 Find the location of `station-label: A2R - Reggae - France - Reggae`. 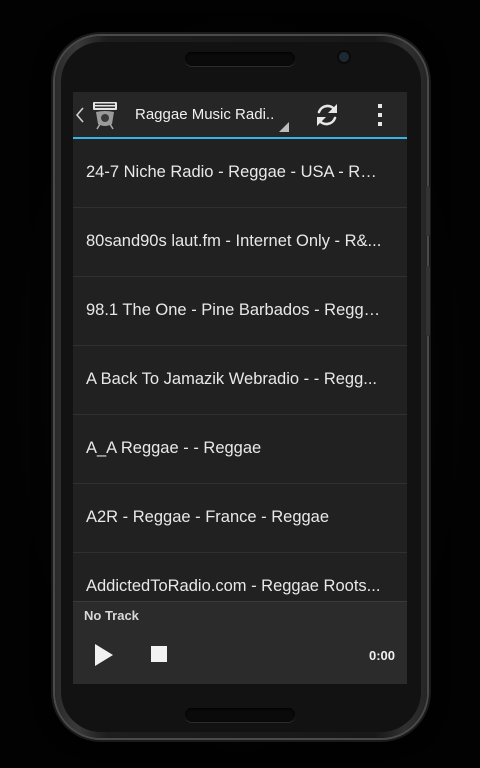

station-label: A2R - Reggae - France - Reggae is located at coordinates (208, 517).